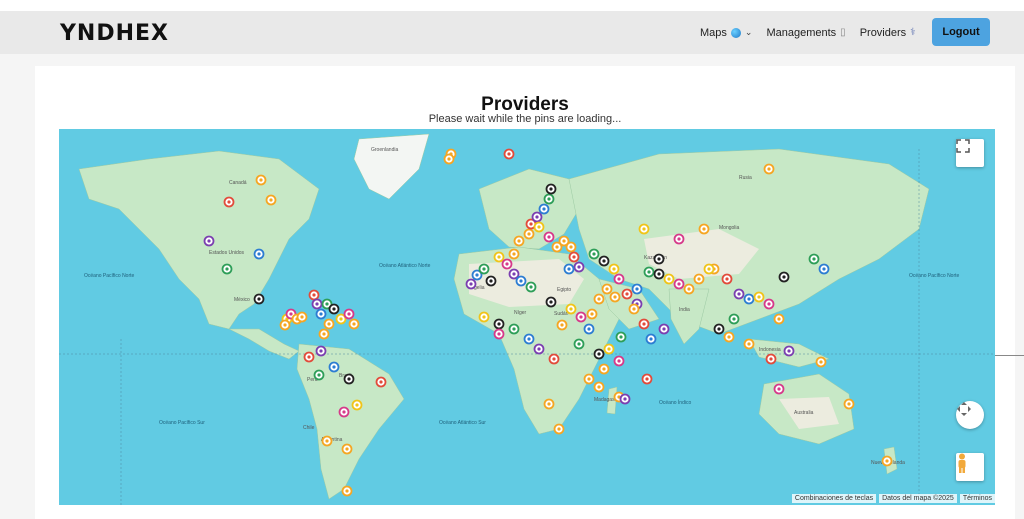 The width and height of the screenshot is (1024, 519). I want to click on nav-managements: Managements ▯, so click(805, 33).